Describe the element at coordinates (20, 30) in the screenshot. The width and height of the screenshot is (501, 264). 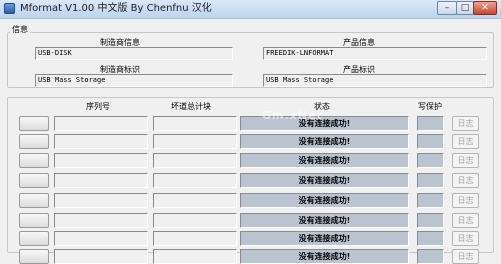
I see `info-group-label: 信息` at that location.